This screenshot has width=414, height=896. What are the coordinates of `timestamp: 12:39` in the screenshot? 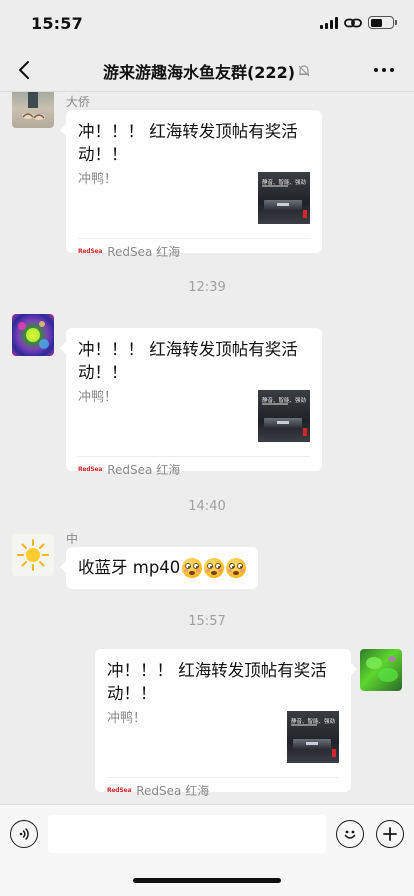 It's located at (207, 287).